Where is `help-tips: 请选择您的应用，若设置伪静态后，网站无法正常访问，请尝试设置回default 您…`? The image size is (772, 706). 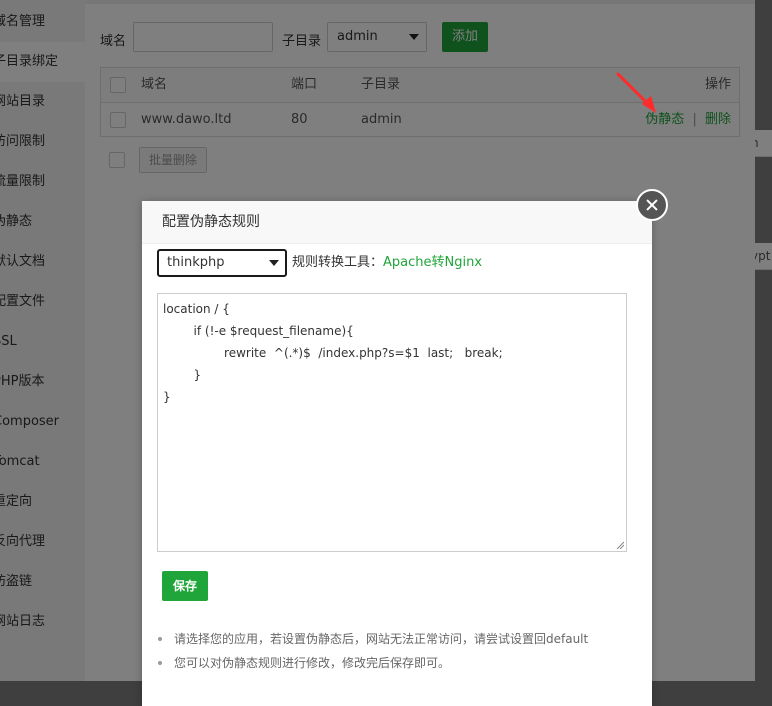
help-tips: 请选择您的应用，若设置伪静态后，网站无法正常访问，请尝试设置回default 您… is located at coordinates (398, 651).